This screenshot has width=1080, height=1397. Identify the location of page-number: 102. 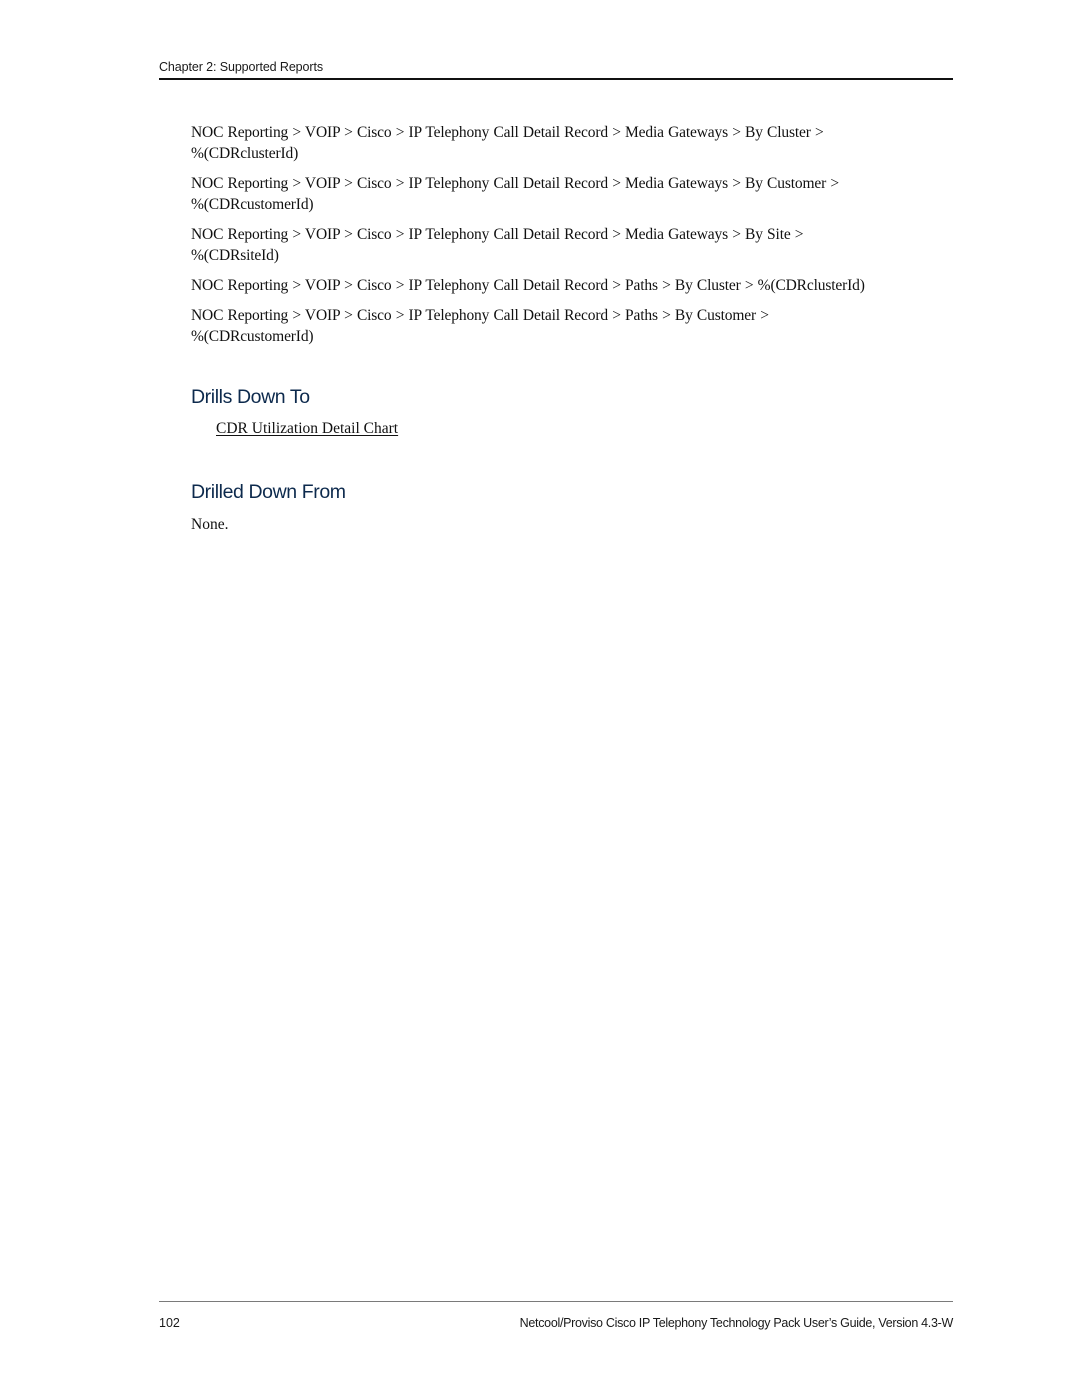
(169, 1323).